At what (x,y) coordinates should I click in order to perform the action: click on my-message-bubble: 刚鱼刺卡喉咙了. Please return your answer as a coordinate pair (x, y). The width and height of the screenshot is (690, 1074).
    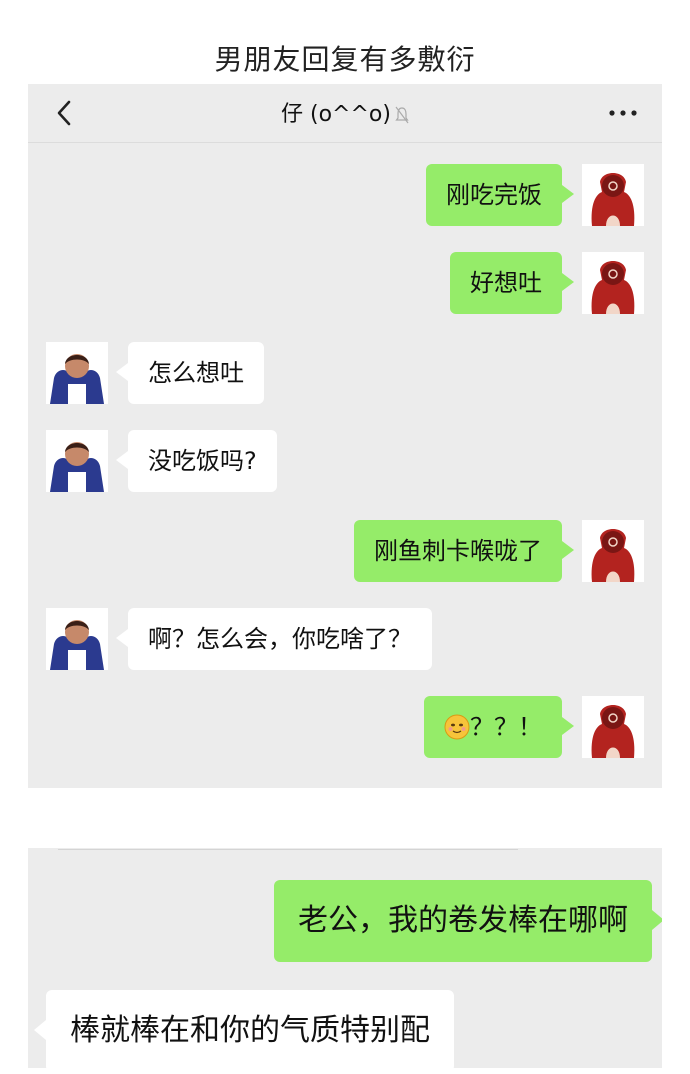
    Looking at the image, I should click on (464, 551).